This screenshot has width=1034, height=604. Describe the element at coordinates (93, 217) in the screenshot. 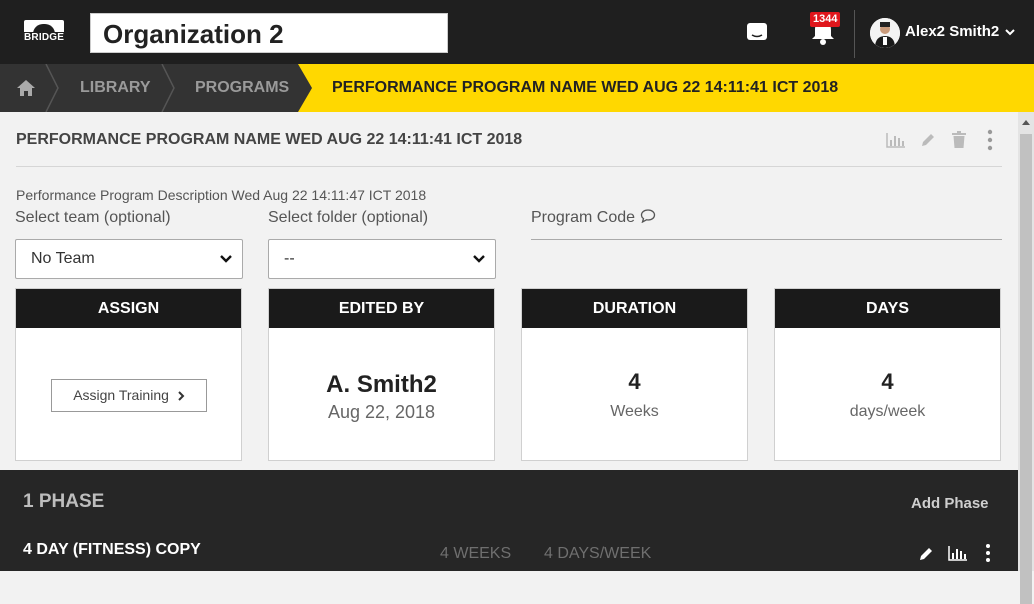

I see `team-label: Select team (optional)` at that location.